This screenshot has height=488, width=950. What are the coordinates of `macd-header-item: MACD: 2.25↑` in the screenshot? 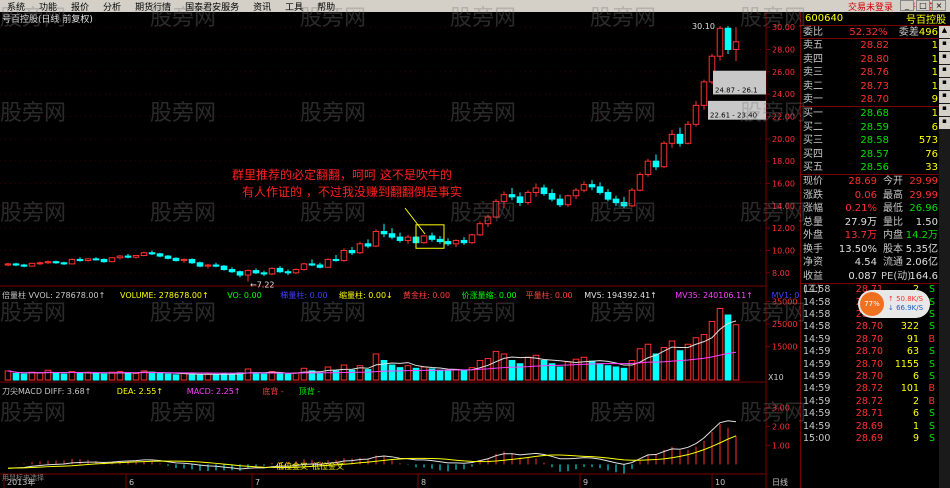 It's located at (214, 391).